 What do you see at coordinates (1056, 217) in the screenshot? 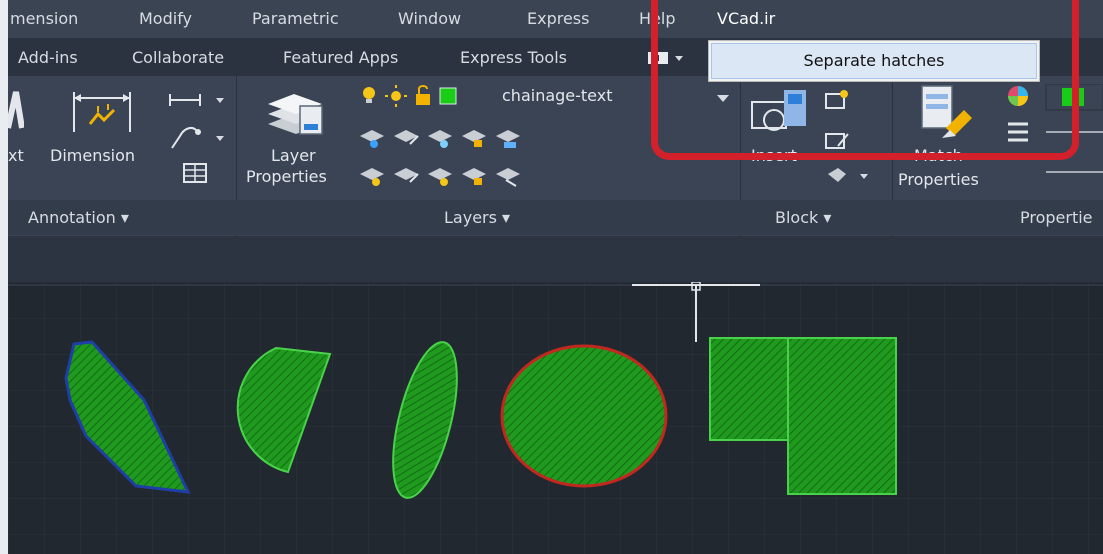
I see `panel-title-properties: Propertie` at bounding box center [1056, 217].